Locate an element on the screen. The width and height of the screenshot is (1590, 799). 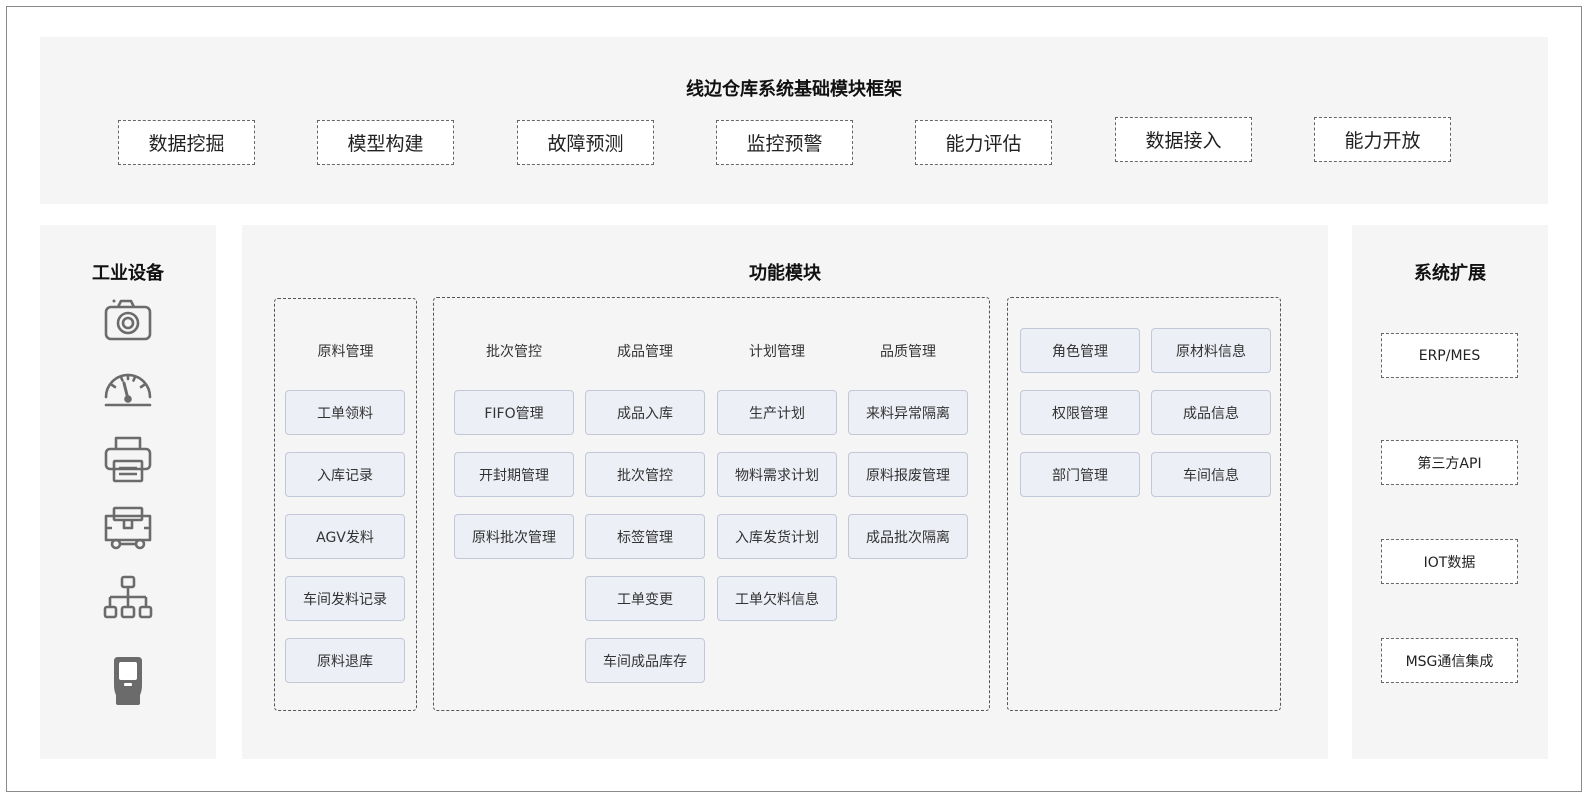
material-item: AGV发料 is located at coordinates (345, 536).